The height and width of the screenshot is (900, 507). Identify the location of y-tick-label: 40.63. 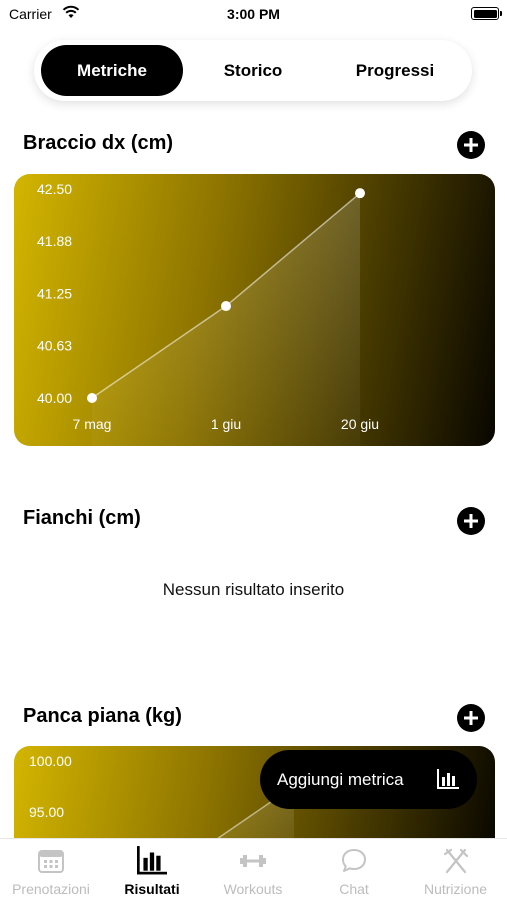
(54, 345).